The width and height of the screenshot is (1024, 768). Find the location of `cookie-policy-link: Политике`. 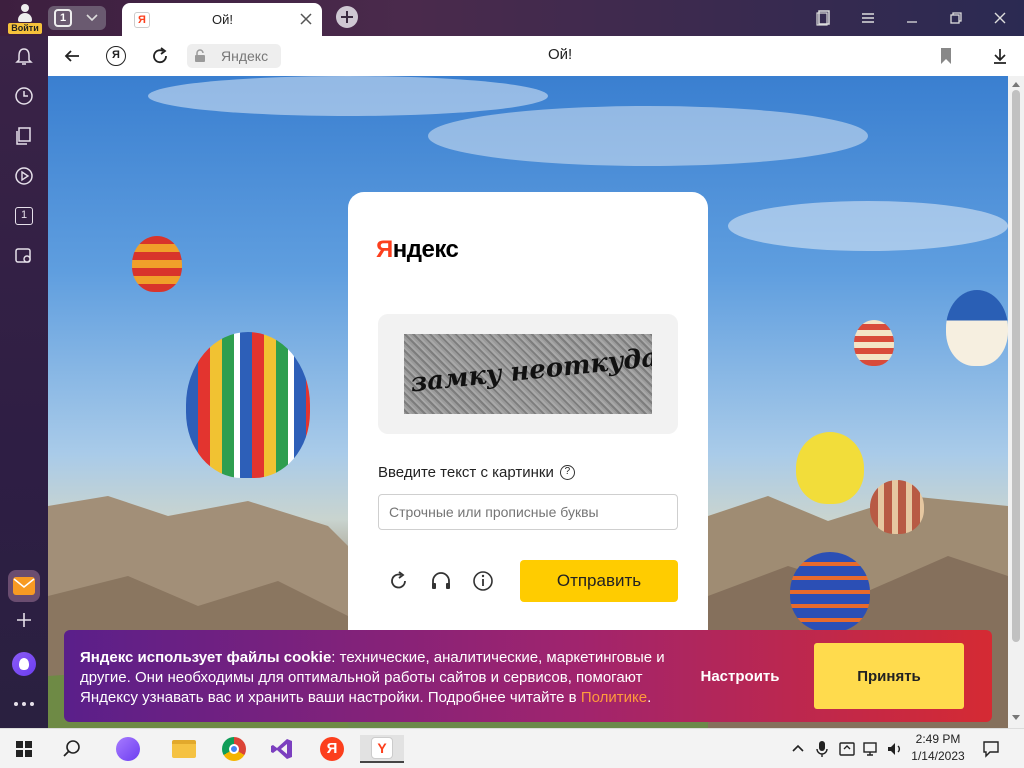

cookie-policy-link: Политике is located at coordinates (614, 697).